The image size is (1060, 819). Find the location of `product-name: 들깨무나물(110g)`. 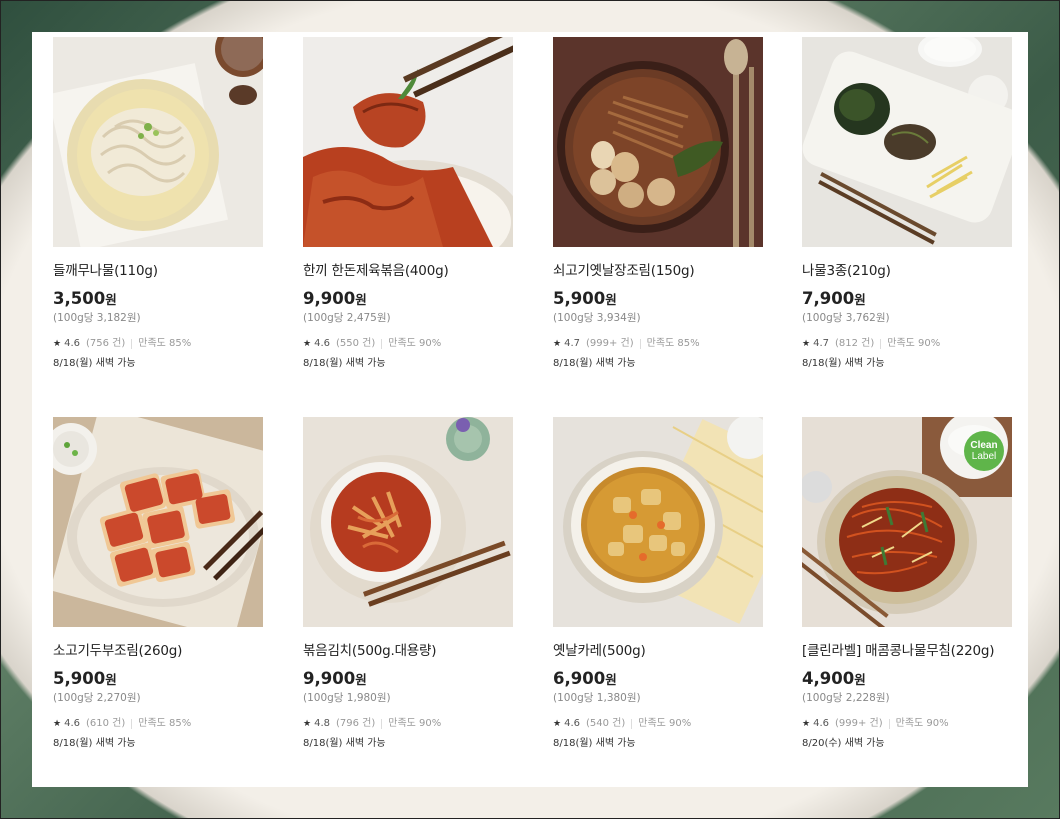

product-name: 들깨무나물(110g) is located at coordinates (158, 271).